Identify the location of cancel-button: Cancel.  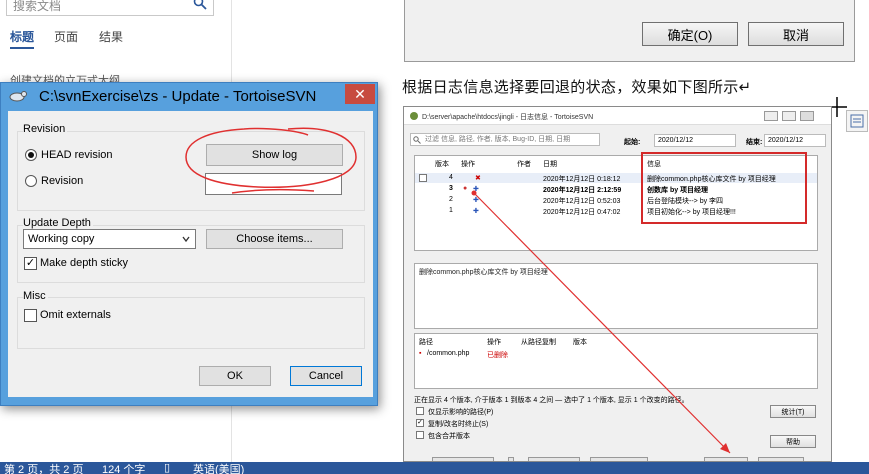
(326, 376).